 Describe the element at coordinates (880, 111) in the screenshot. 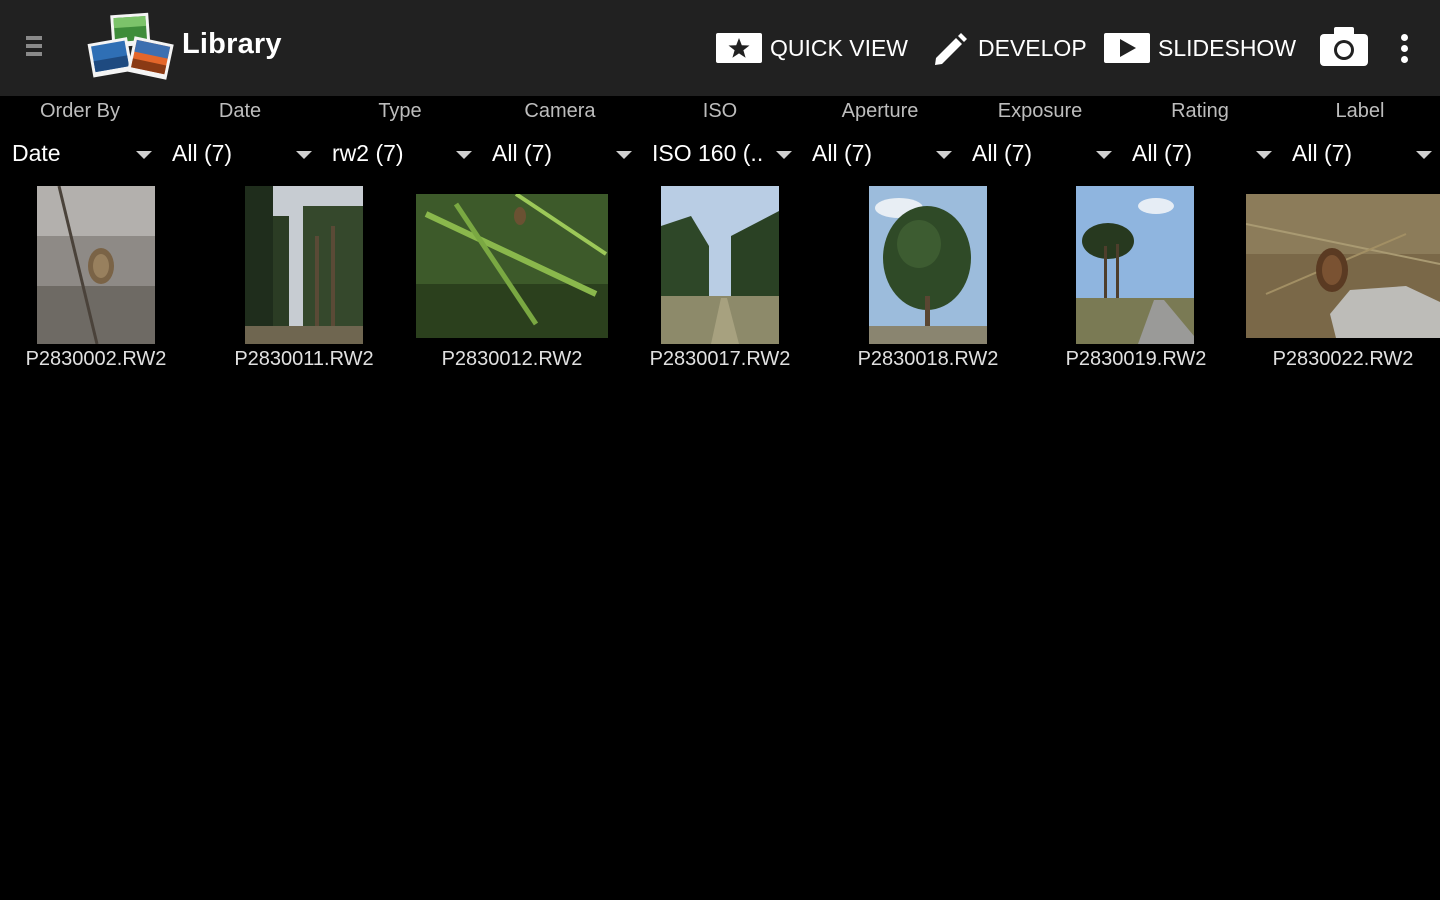

I see `filter-label: Aperture` at that location.